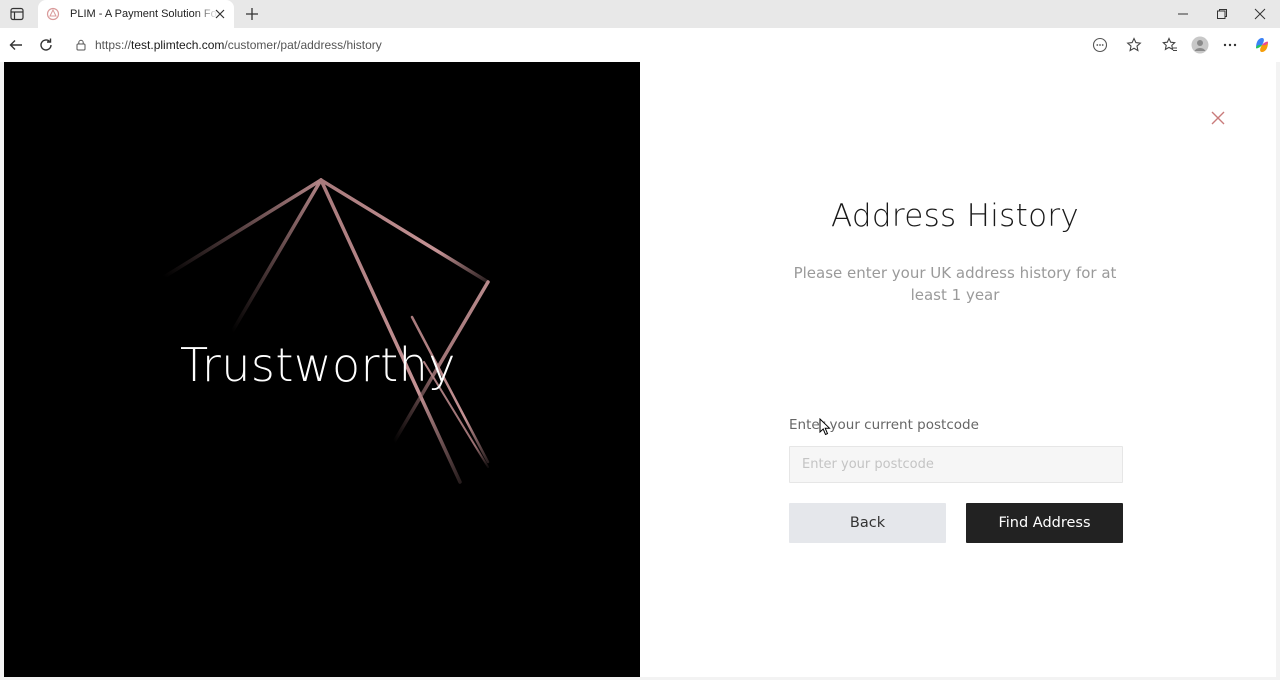 The width and height of the screenshot is (1280, 680). Describe the element at coordinates (46, 45) in the screenshot. I see `reload-icon` at that location.